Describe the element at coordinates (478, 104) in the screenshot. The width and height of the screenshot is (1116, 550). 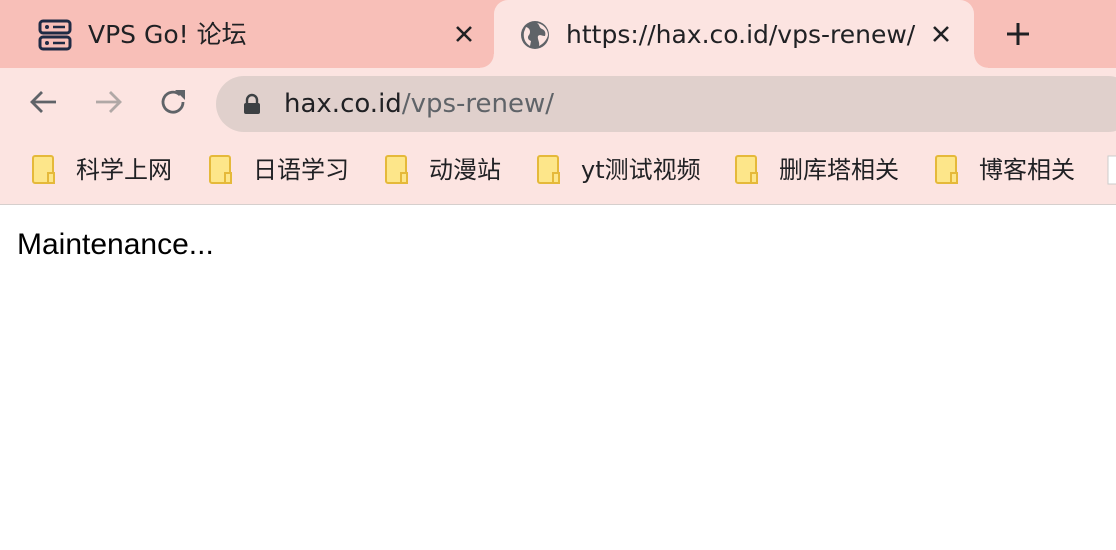
I see `url-path: /vps-renew/` at that location.